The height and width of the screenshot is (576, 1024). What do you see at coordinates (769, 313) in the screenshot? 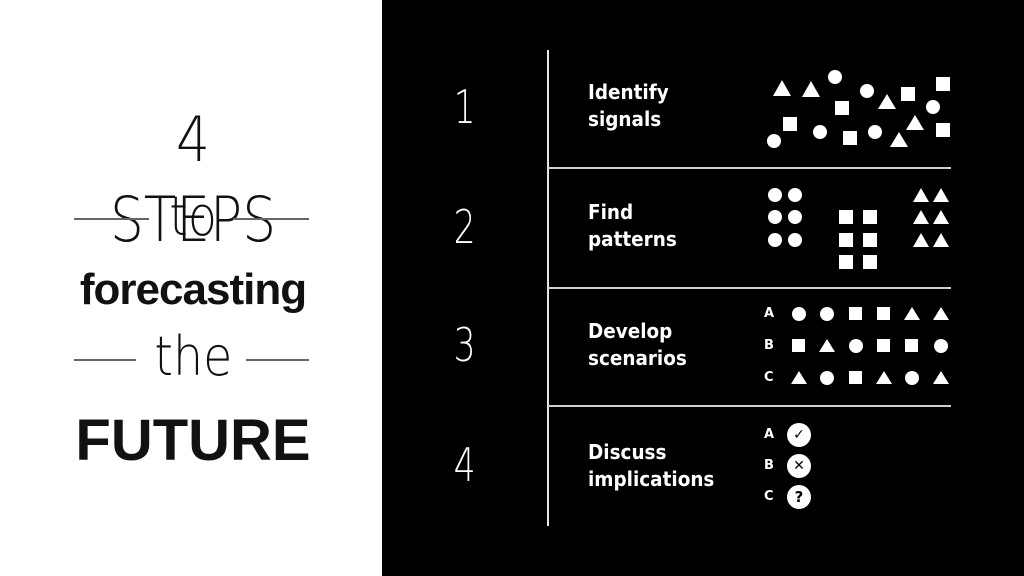
I see `scenario-letter-a: A` at bounding box center [769, 313].